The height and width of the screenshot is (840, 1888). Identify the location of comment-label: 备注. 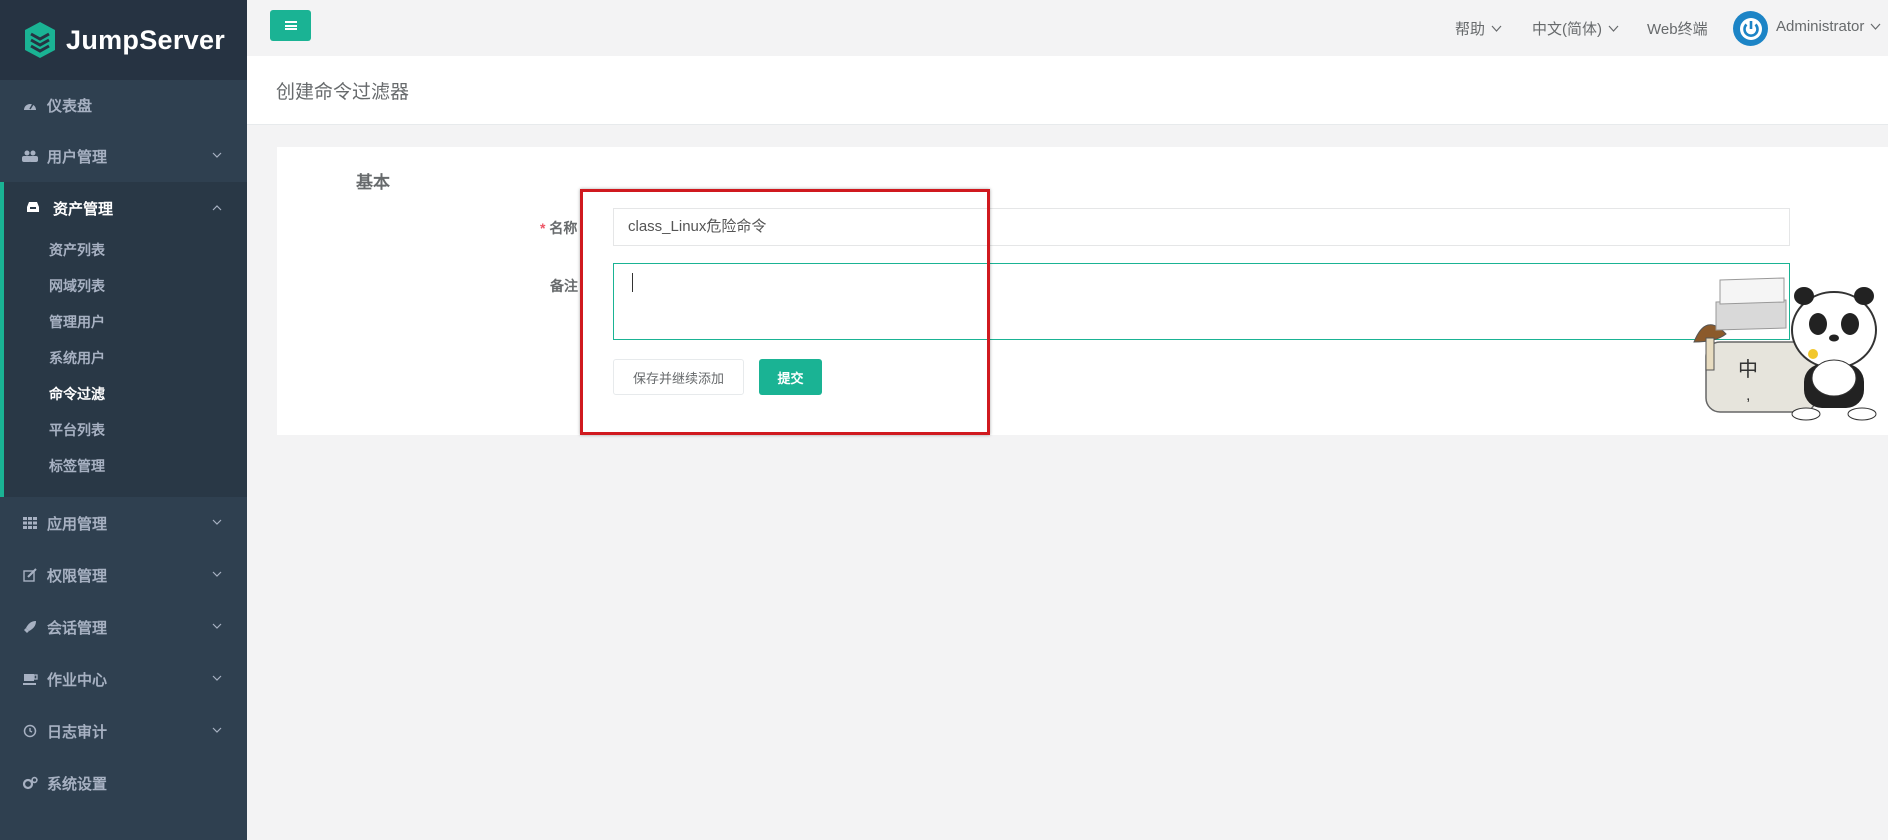
(564, 286).